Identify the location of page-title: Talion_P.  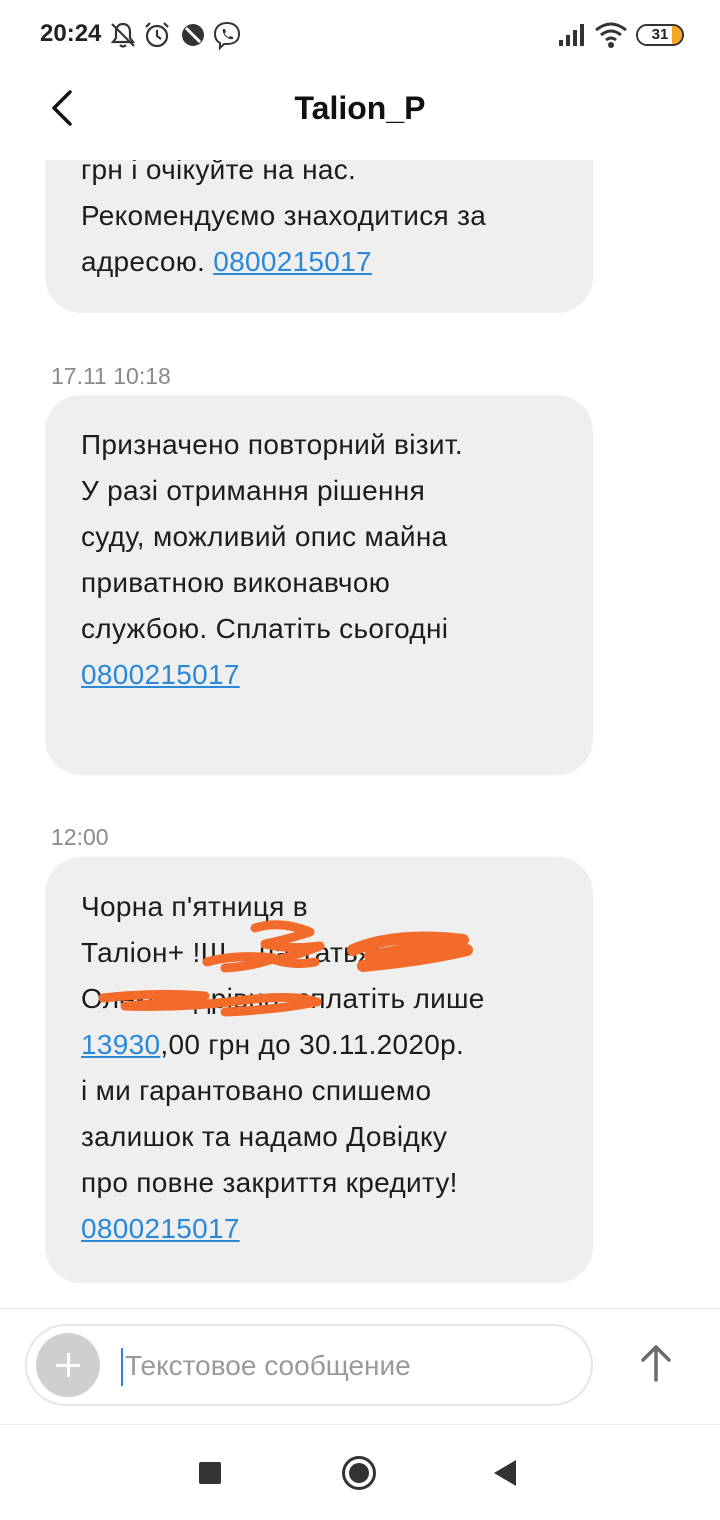
(360, 108).